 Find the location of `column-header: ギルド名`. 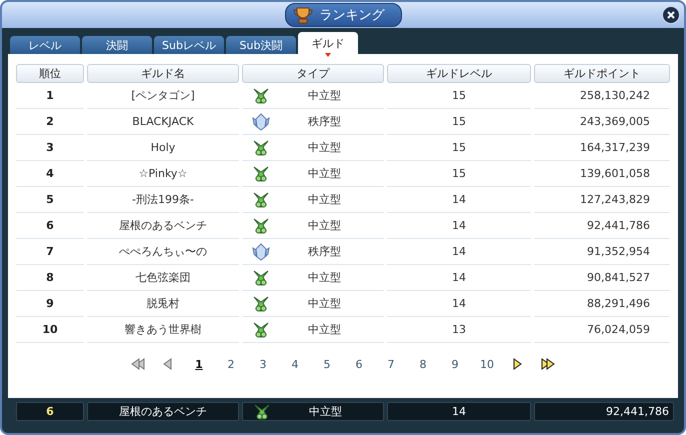

column-header: ギルド名 is located at coordinates (163, 73).